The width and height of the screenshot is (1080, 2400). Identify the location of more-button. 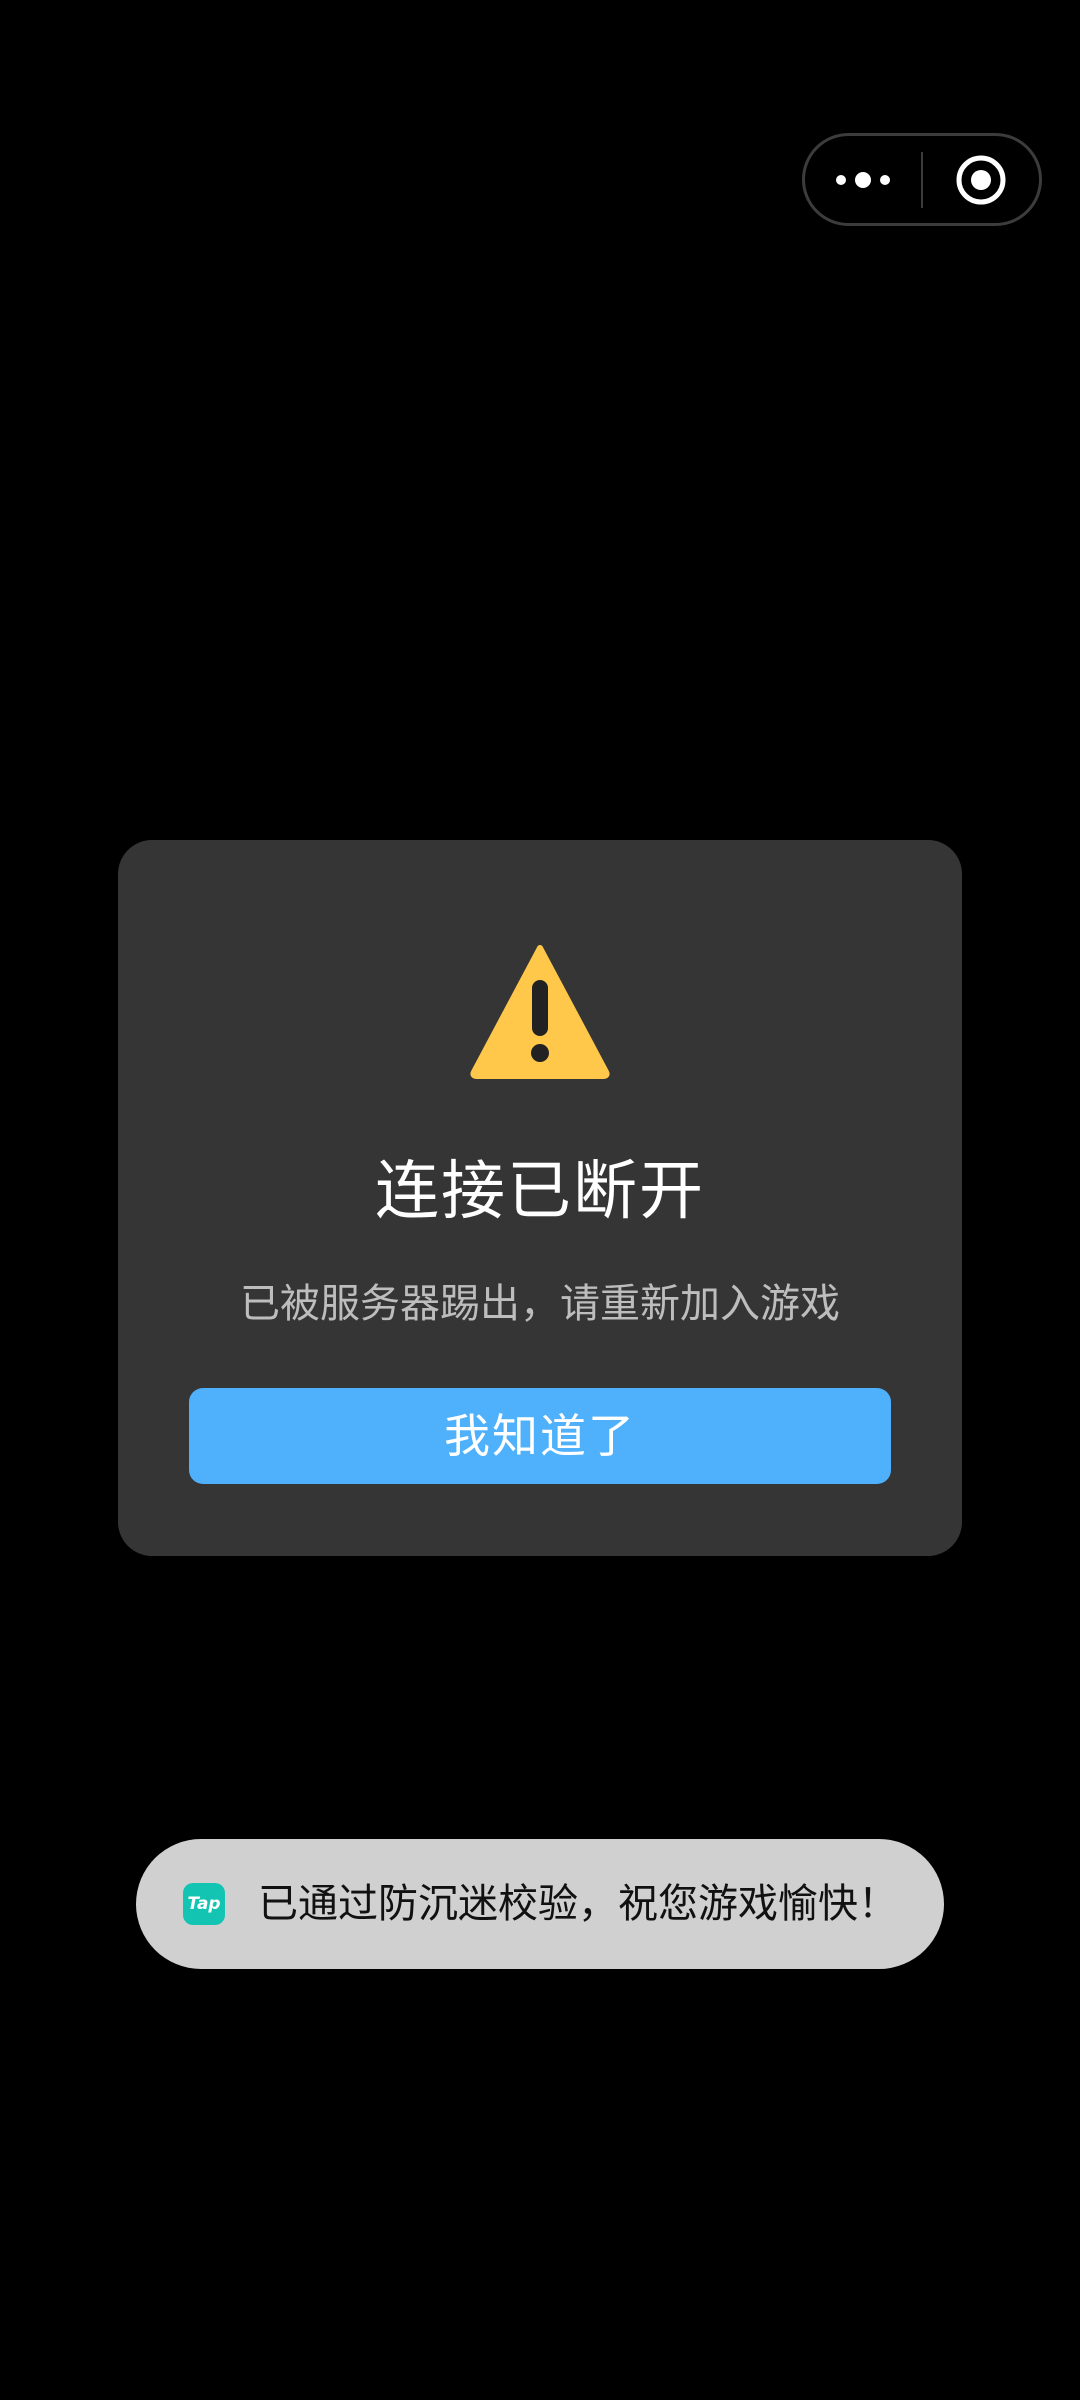
(863, 179).